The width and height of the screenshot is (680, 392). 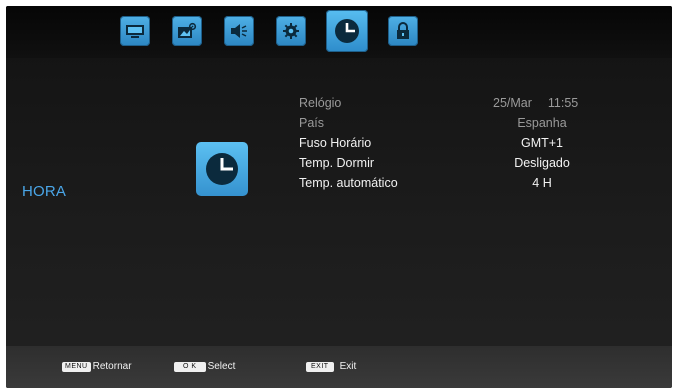 I want to click on hint-ok: O K Select, so click(x=204, y=366).